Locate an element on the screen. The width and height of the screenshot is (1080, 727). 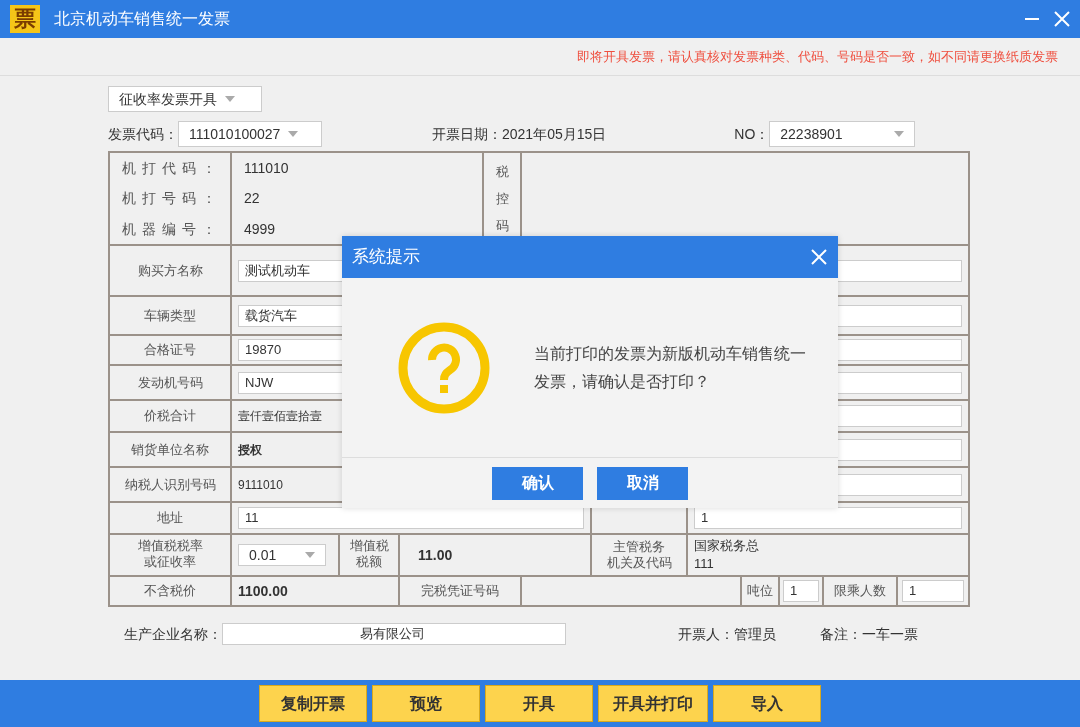
remark-text: 备注：一车一票 is located at coordinates (869, 634).